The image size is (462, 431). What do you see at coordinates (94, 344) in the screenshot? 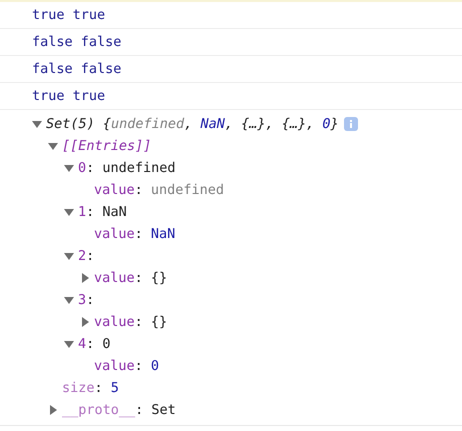
I see `property-row: 4: 0` at bounding box center [94, 344].